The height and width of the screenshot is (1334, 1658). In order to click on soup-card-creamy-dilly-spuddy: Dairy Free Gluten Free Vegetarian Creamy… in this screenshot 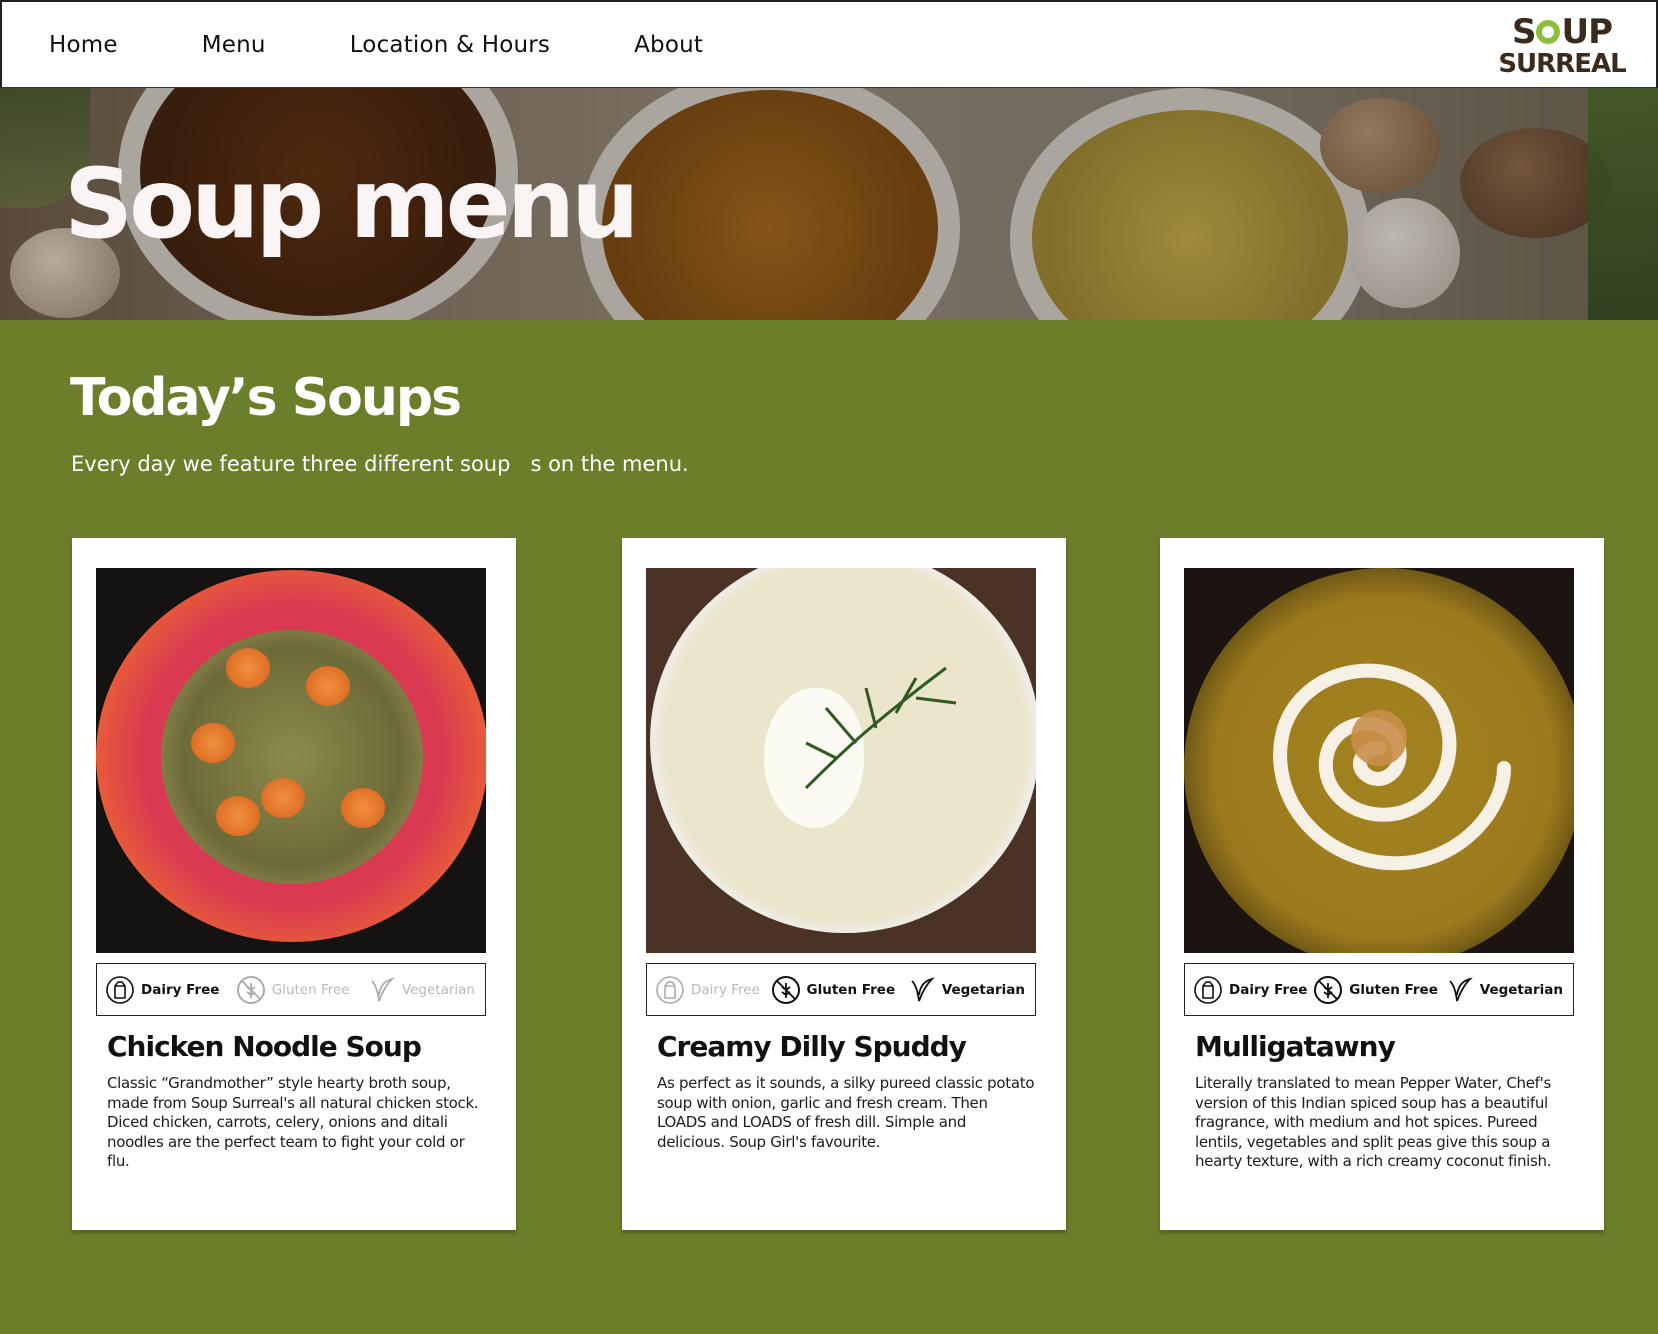, I will do `click(844, 884)`.